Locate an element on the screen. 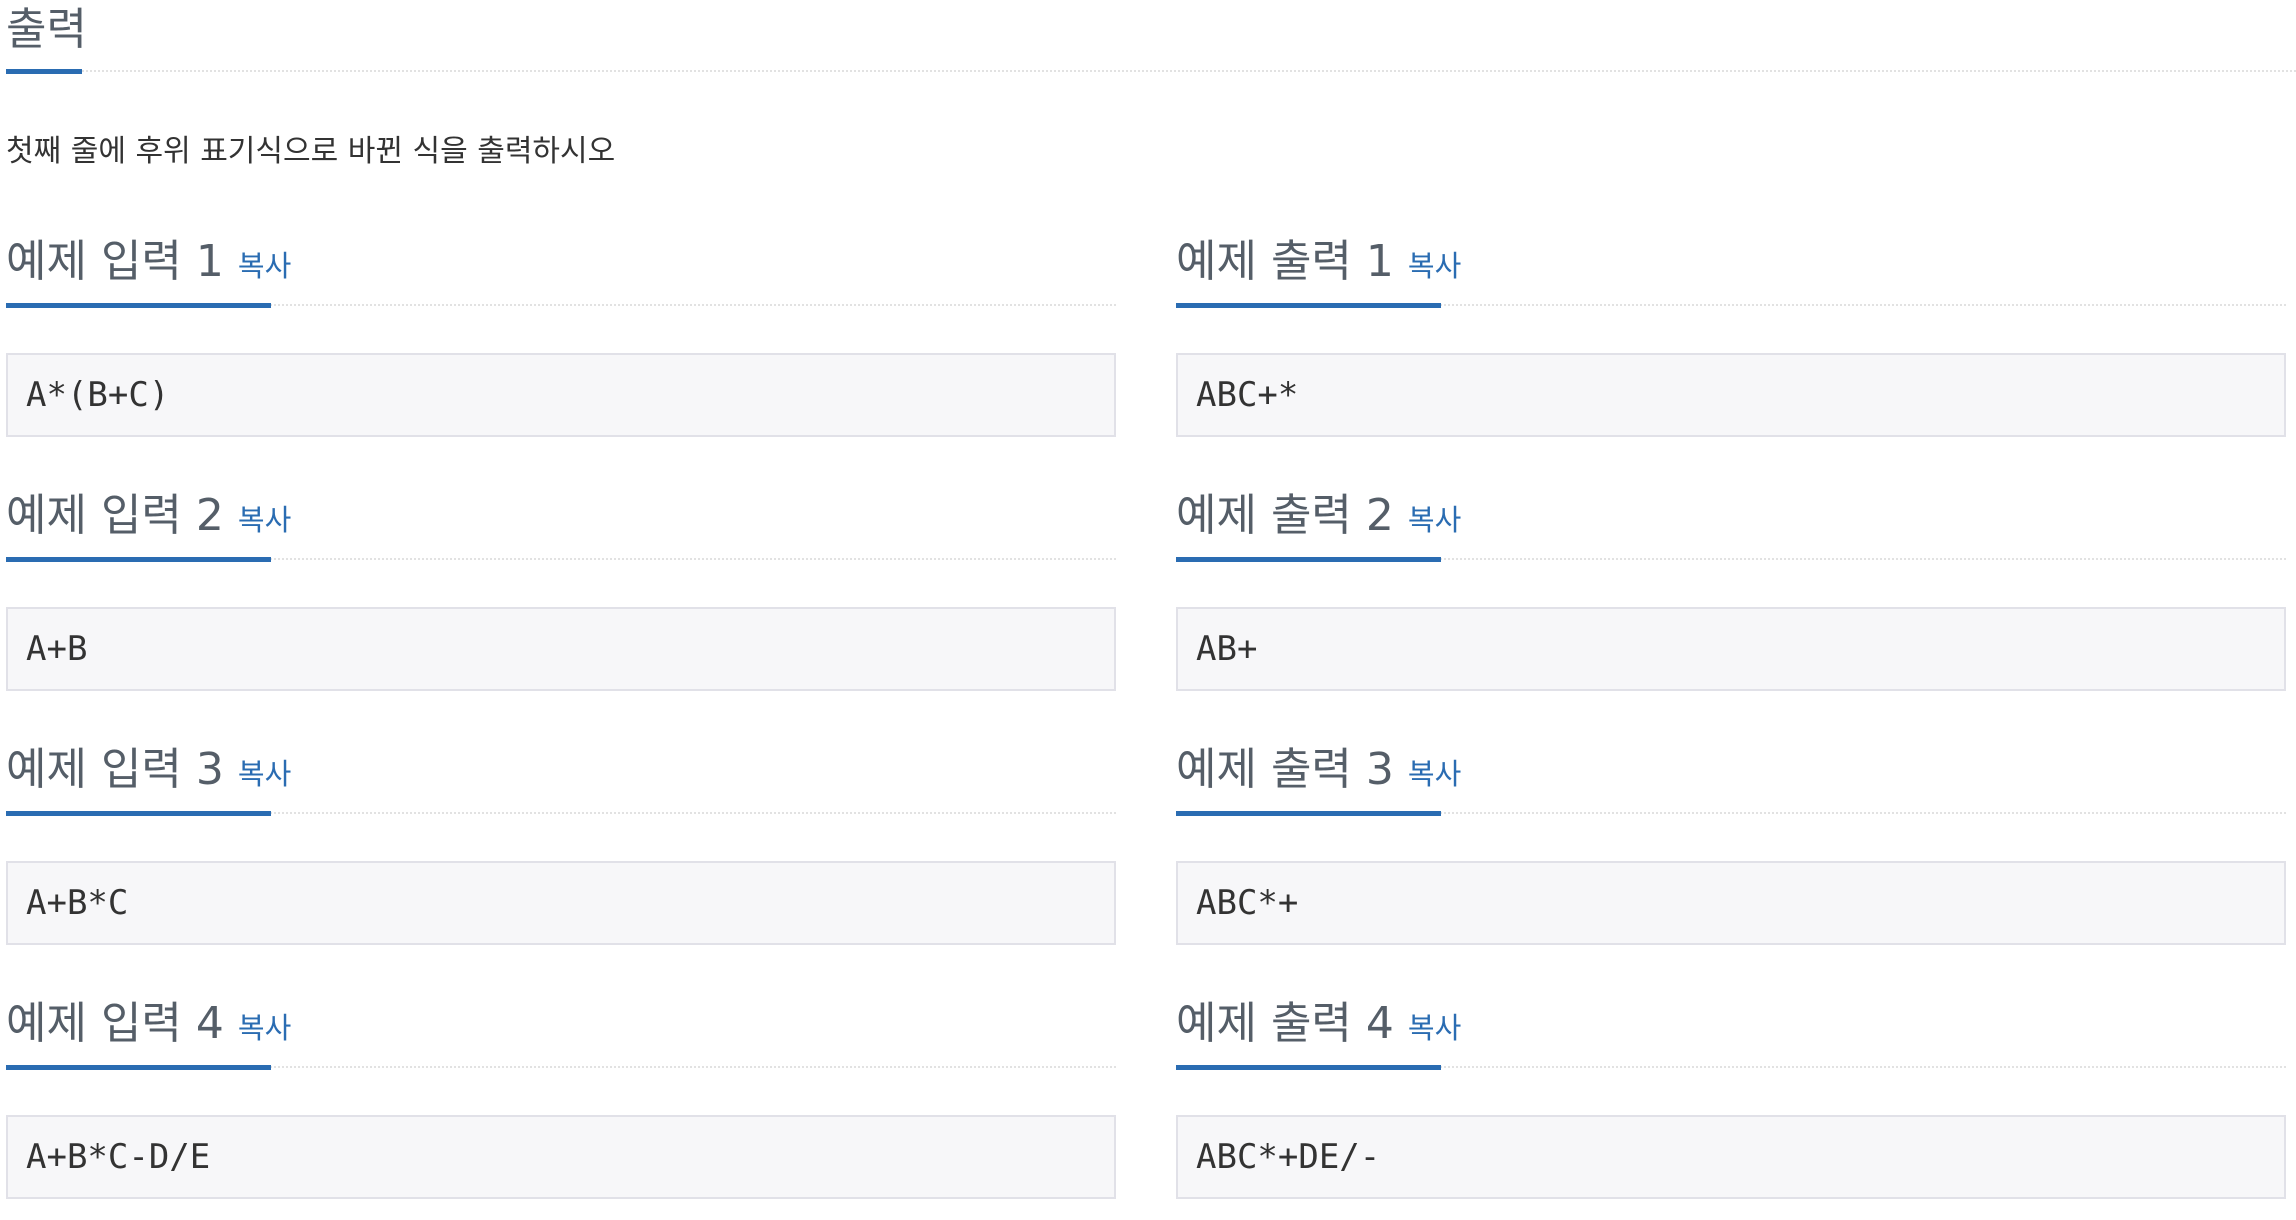 The width and height of the screenshot is (2296, 1220). sample-input-code: A+B*C-D/E is located at coordinates (561, 1157).